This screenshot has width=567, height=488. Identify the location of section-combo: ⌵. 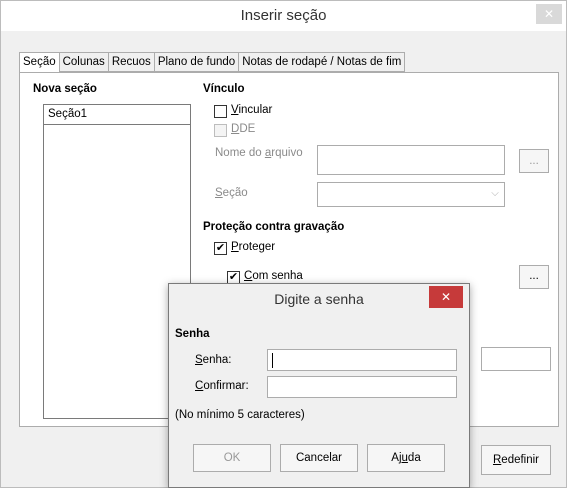
(411, 194).